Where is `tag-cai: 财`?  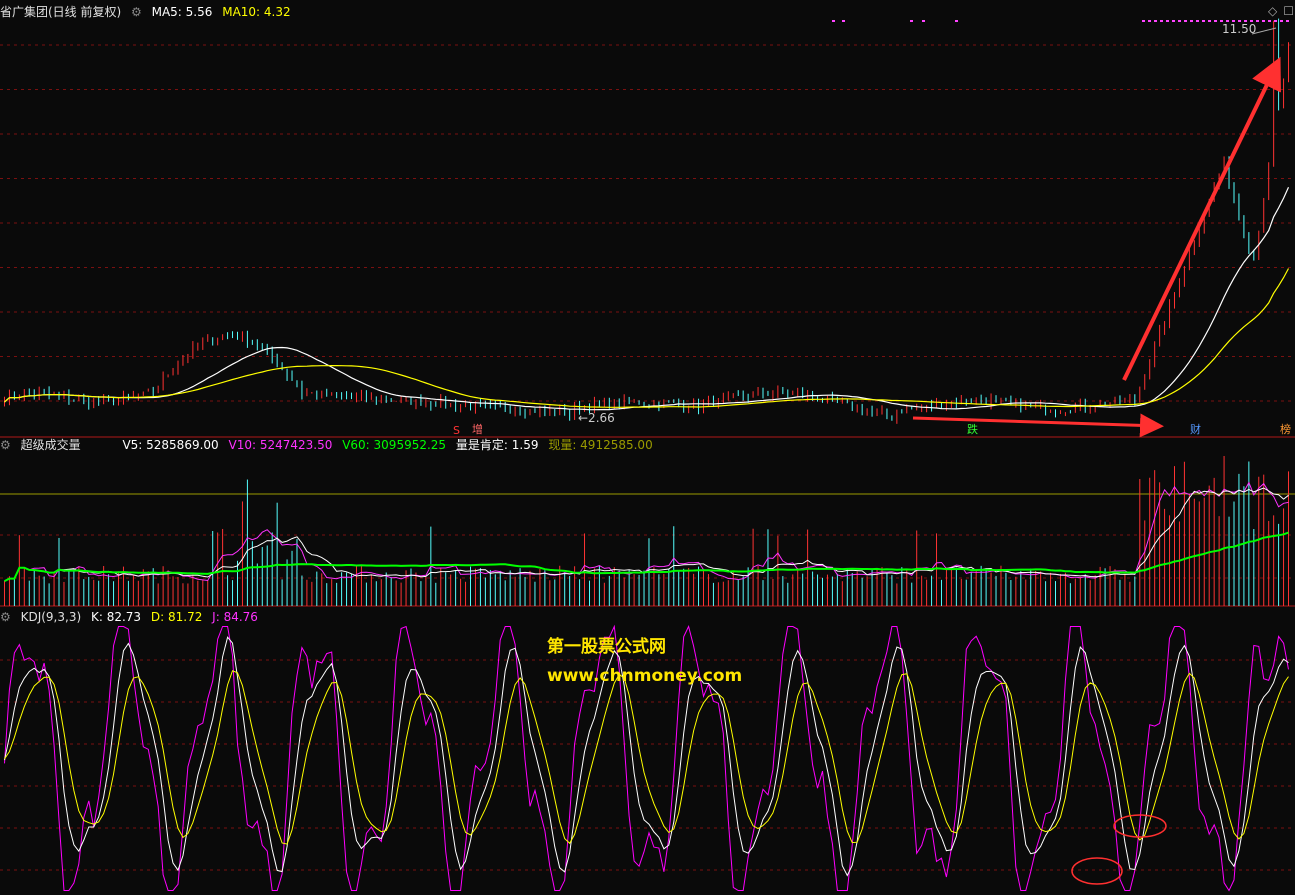 tag-cai: 财 is located at coordinates (1195, 429).